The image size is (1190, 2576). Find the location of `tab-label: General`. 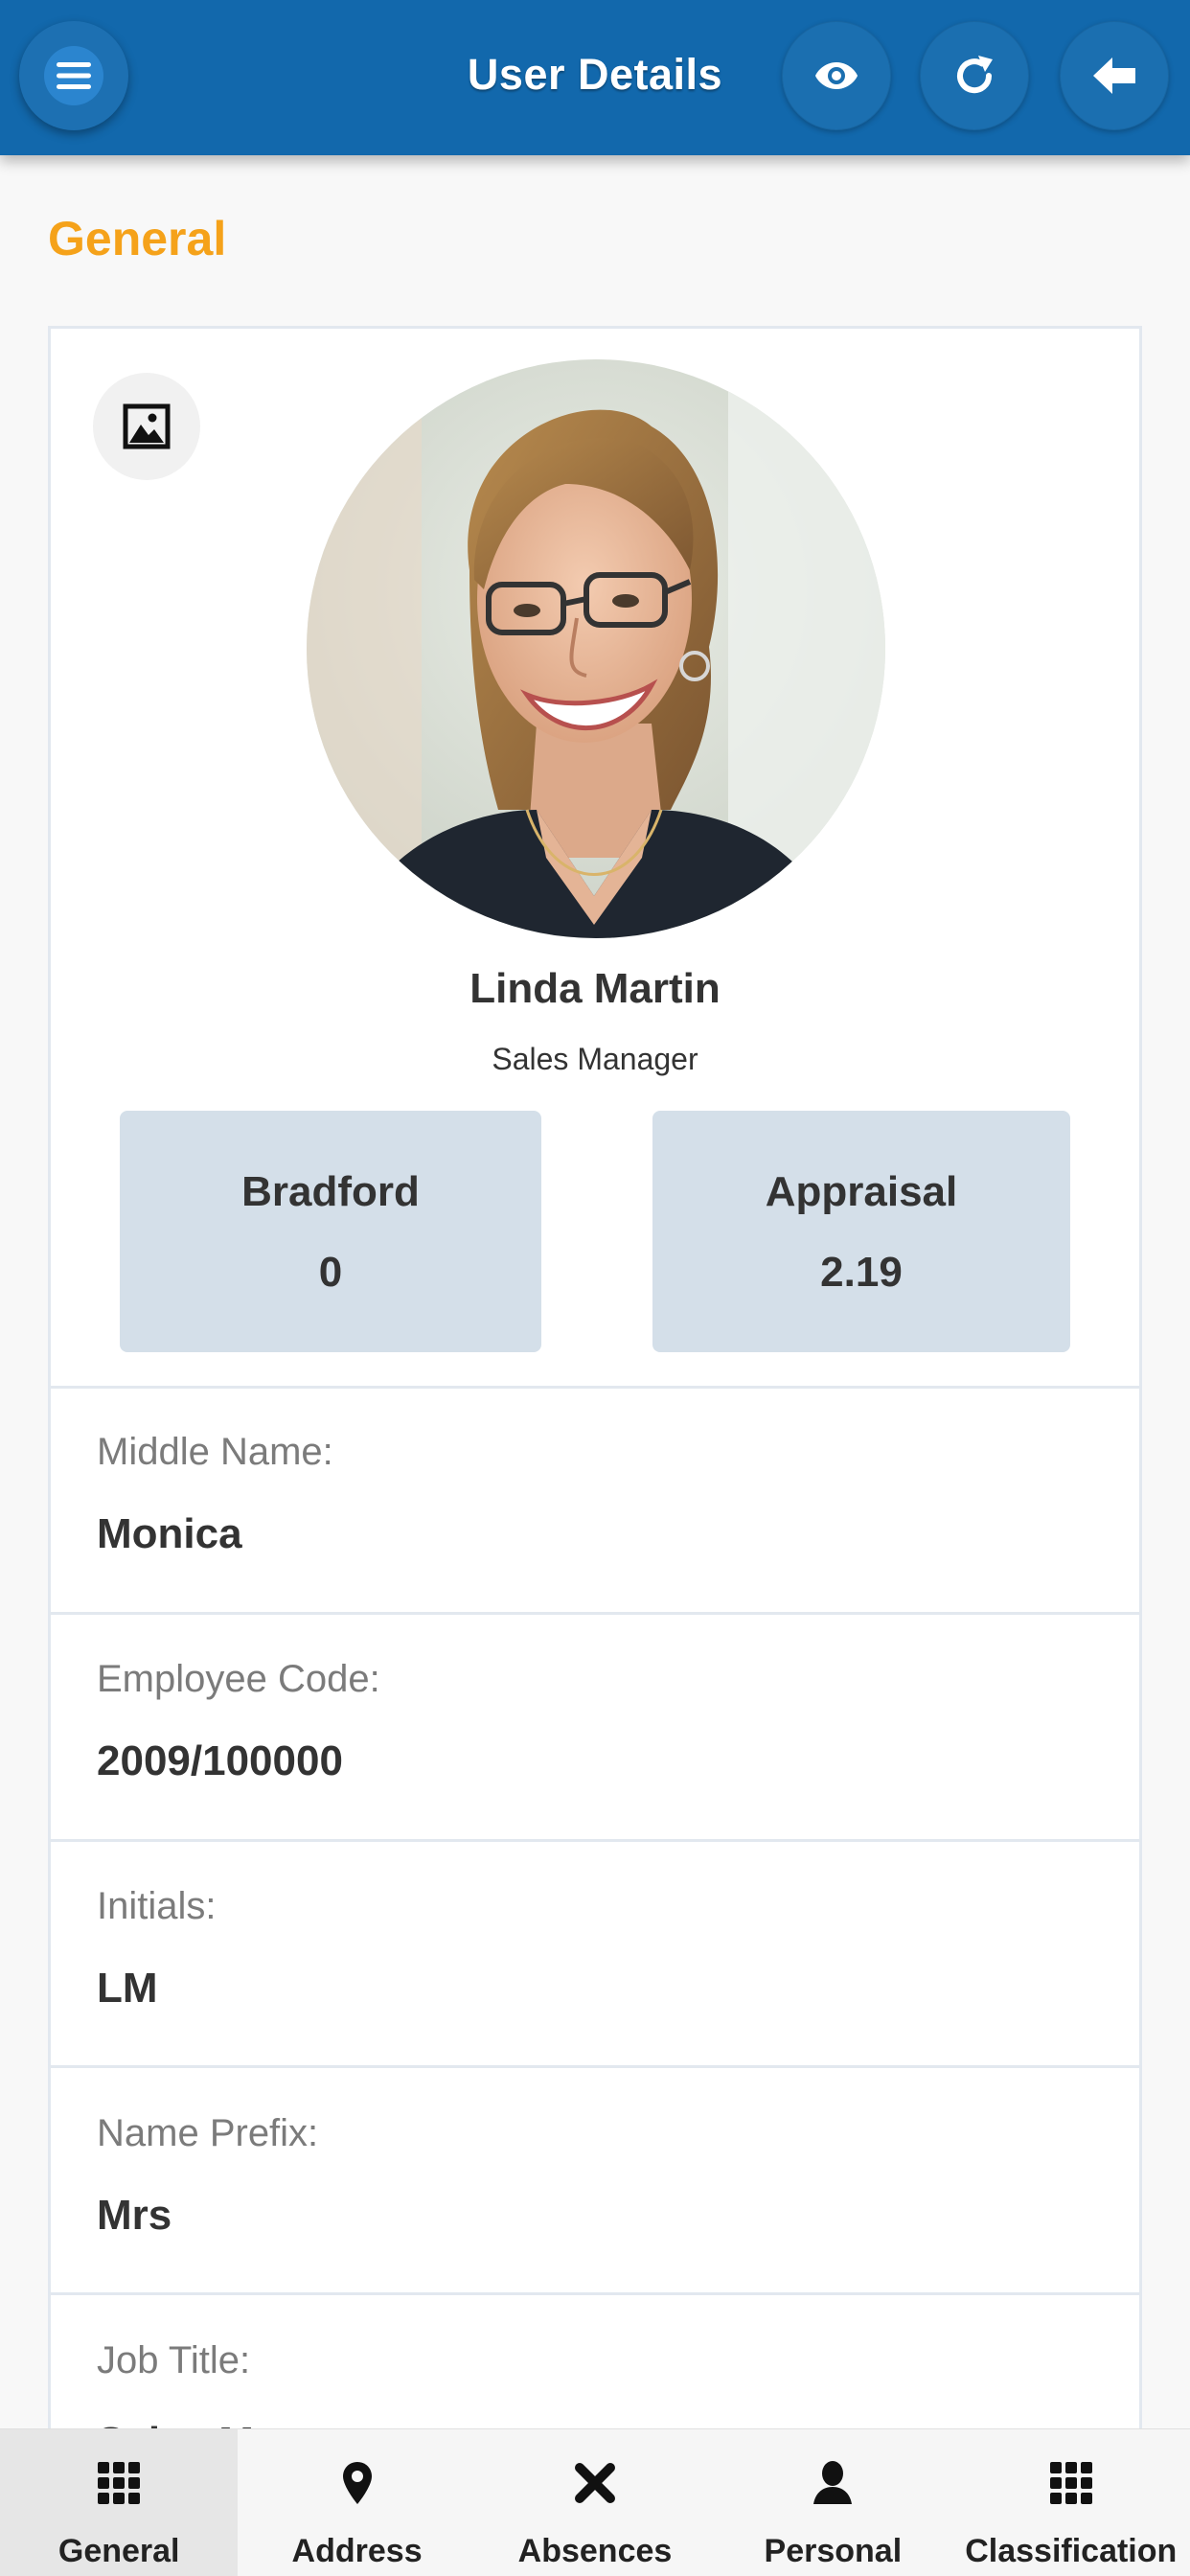

tab-label: General is located at coordinates (119, 2551).